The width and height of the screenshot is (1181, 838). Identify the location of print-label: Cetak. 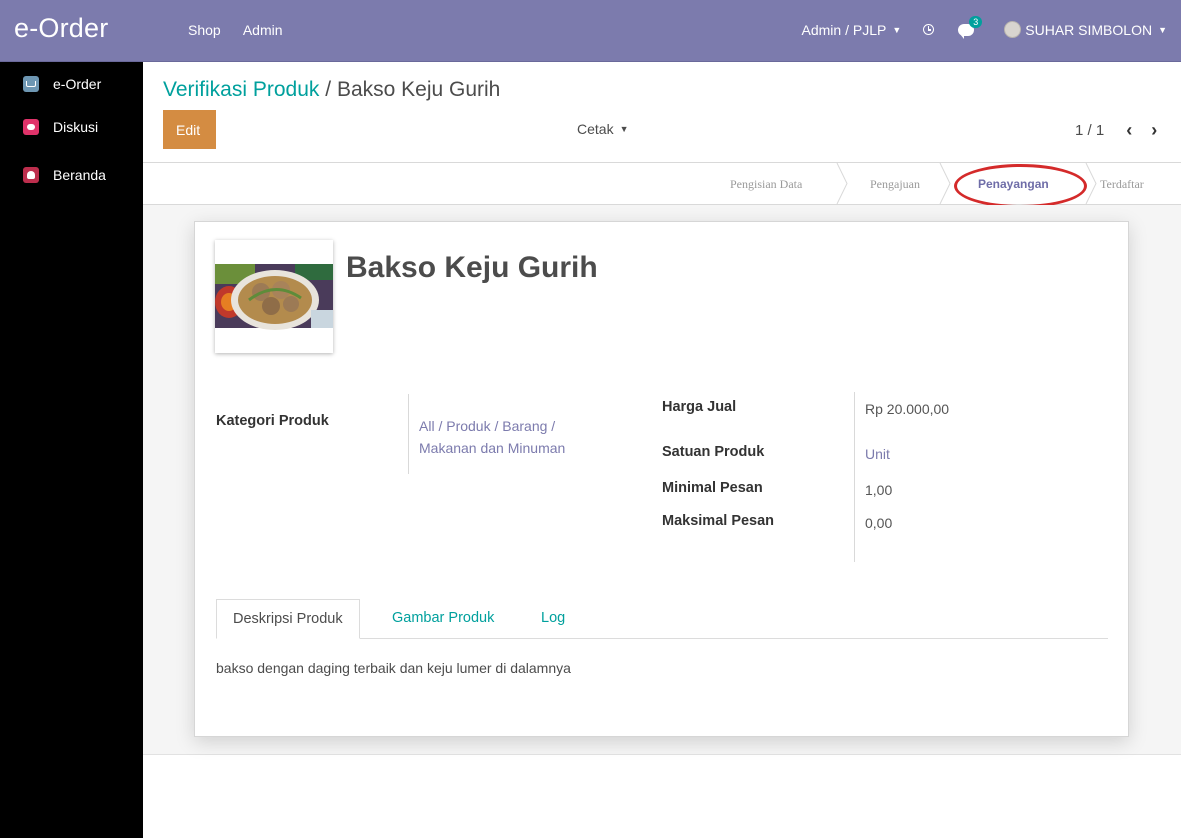
(595, 129).